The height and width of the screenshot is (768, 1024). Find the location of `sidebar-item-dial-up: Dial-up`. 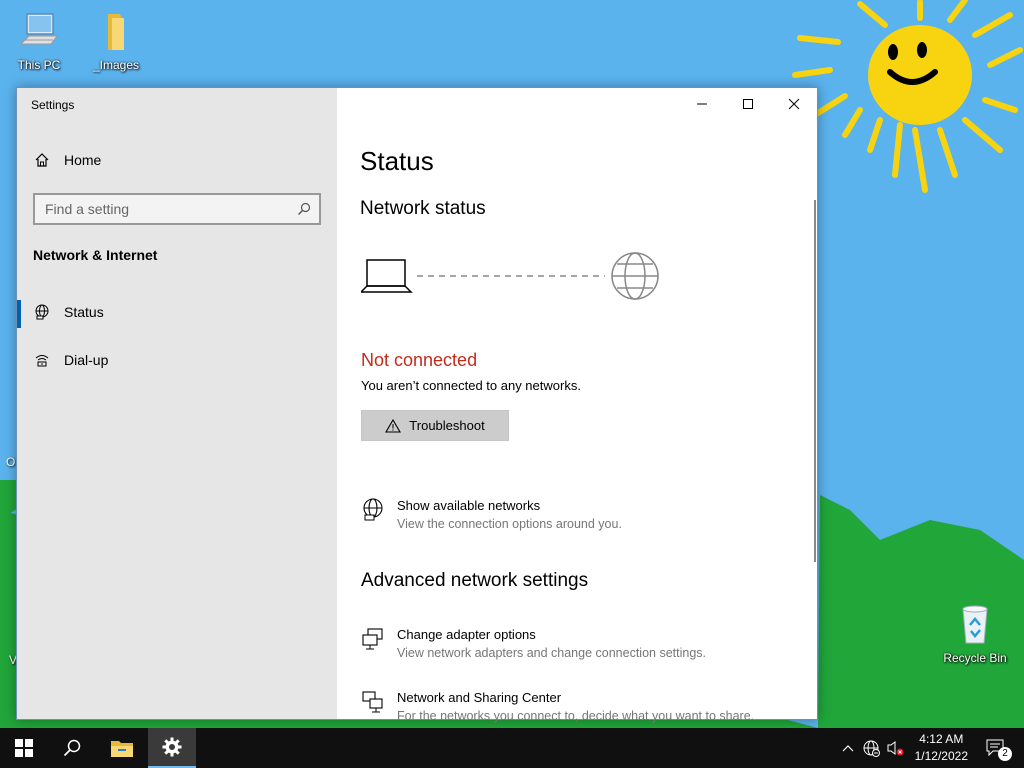

sidebar-item-dial-up: Dial-up is located at coordinates (70, 360).